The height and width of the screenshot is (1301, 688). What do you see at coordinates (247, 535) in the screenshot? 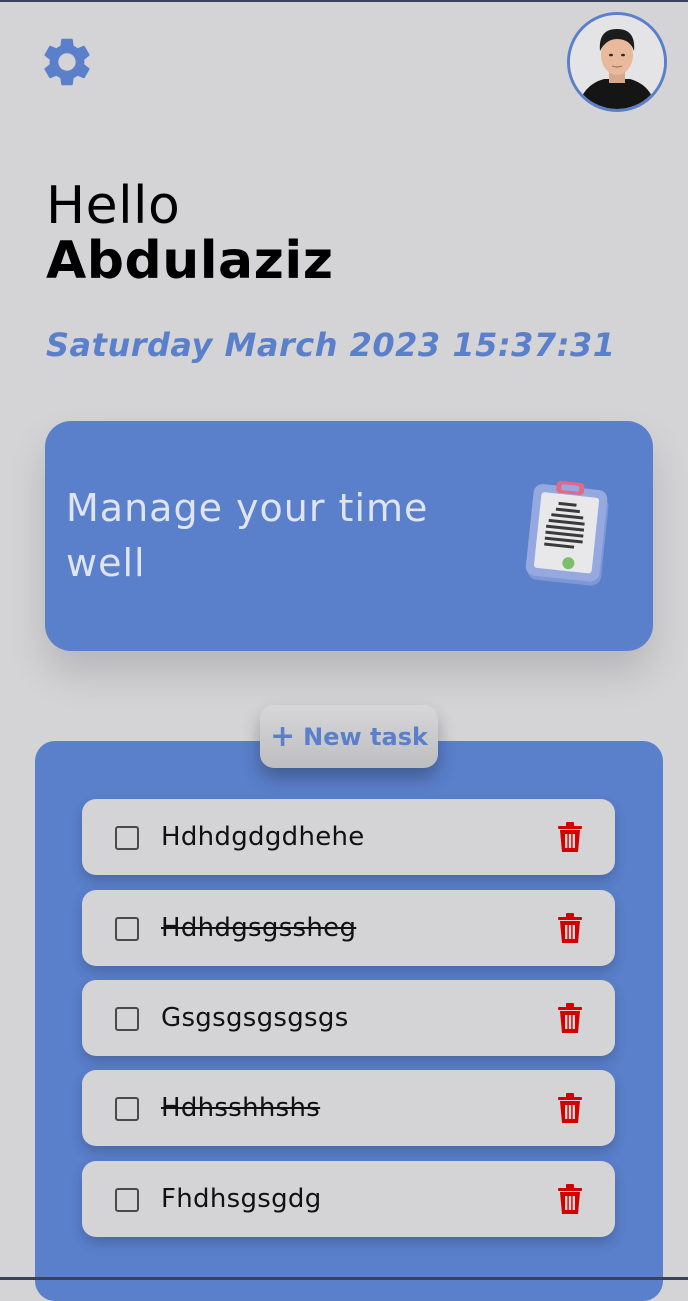
I see `banner-text: Manage your time well` at bounding box center [247, 535].